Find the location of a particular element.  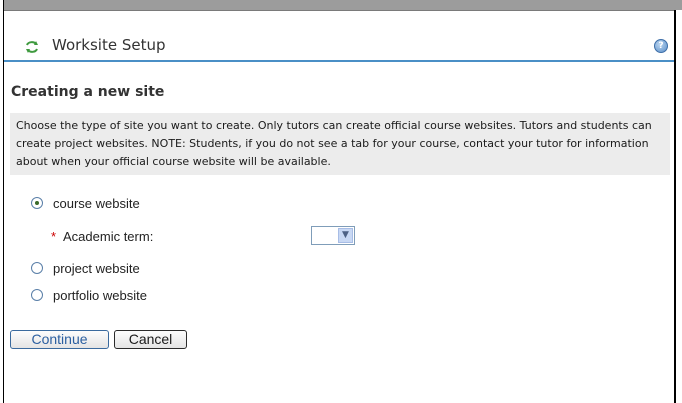

dropdown-arrow-icon: ▼ is located at coordinates (345, 235).